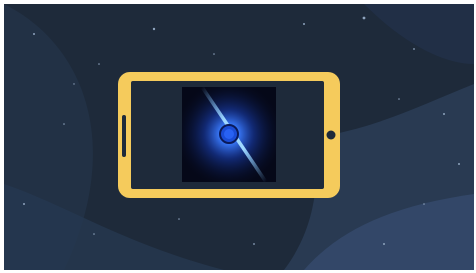  Describe the element at coordinates (331, 135) in the screenshot. I see `phone-home-button` at that location.